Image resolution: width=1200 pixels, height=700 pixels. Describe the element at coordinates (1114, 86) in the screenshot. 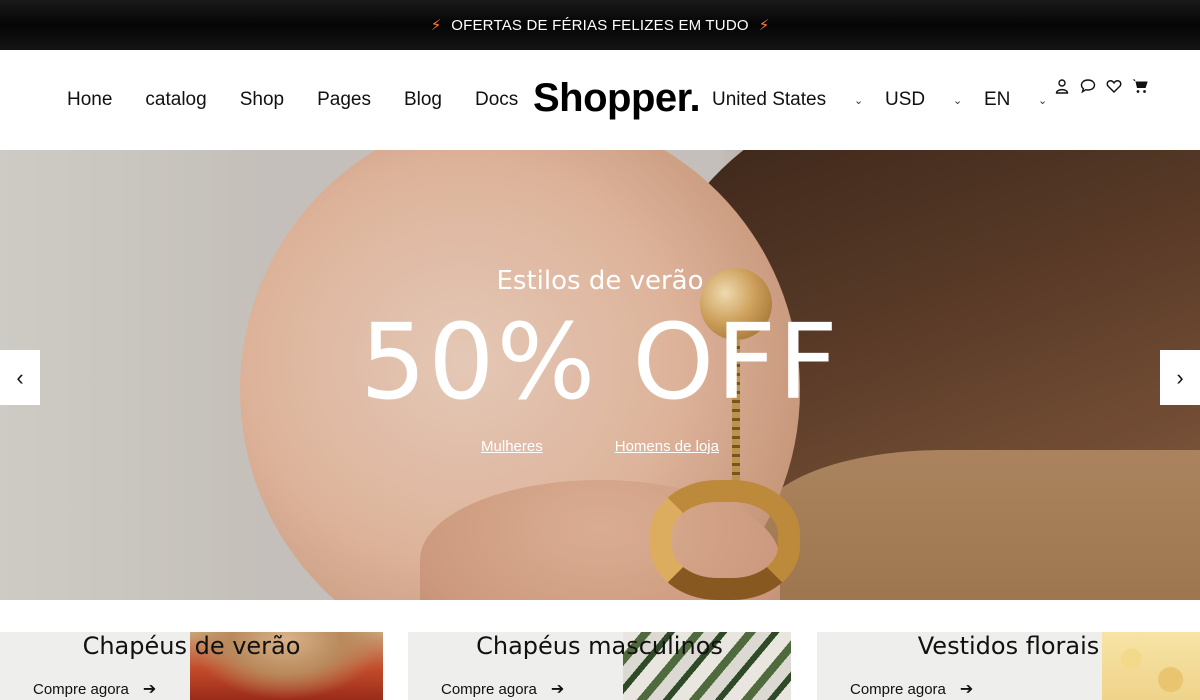

I see `heart-icon` at that location.